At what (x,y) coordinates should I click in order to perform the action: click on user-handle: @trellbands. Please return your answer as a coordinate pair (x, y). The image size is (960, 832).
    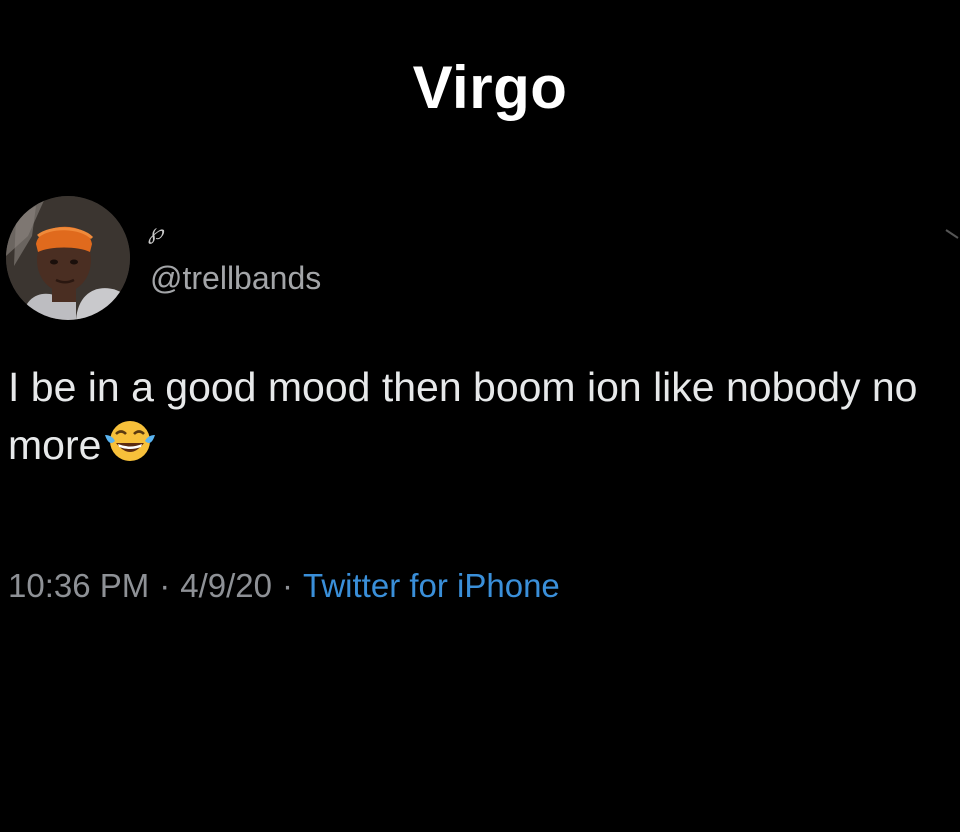
    Looking at the image, I should click on (235, 278).